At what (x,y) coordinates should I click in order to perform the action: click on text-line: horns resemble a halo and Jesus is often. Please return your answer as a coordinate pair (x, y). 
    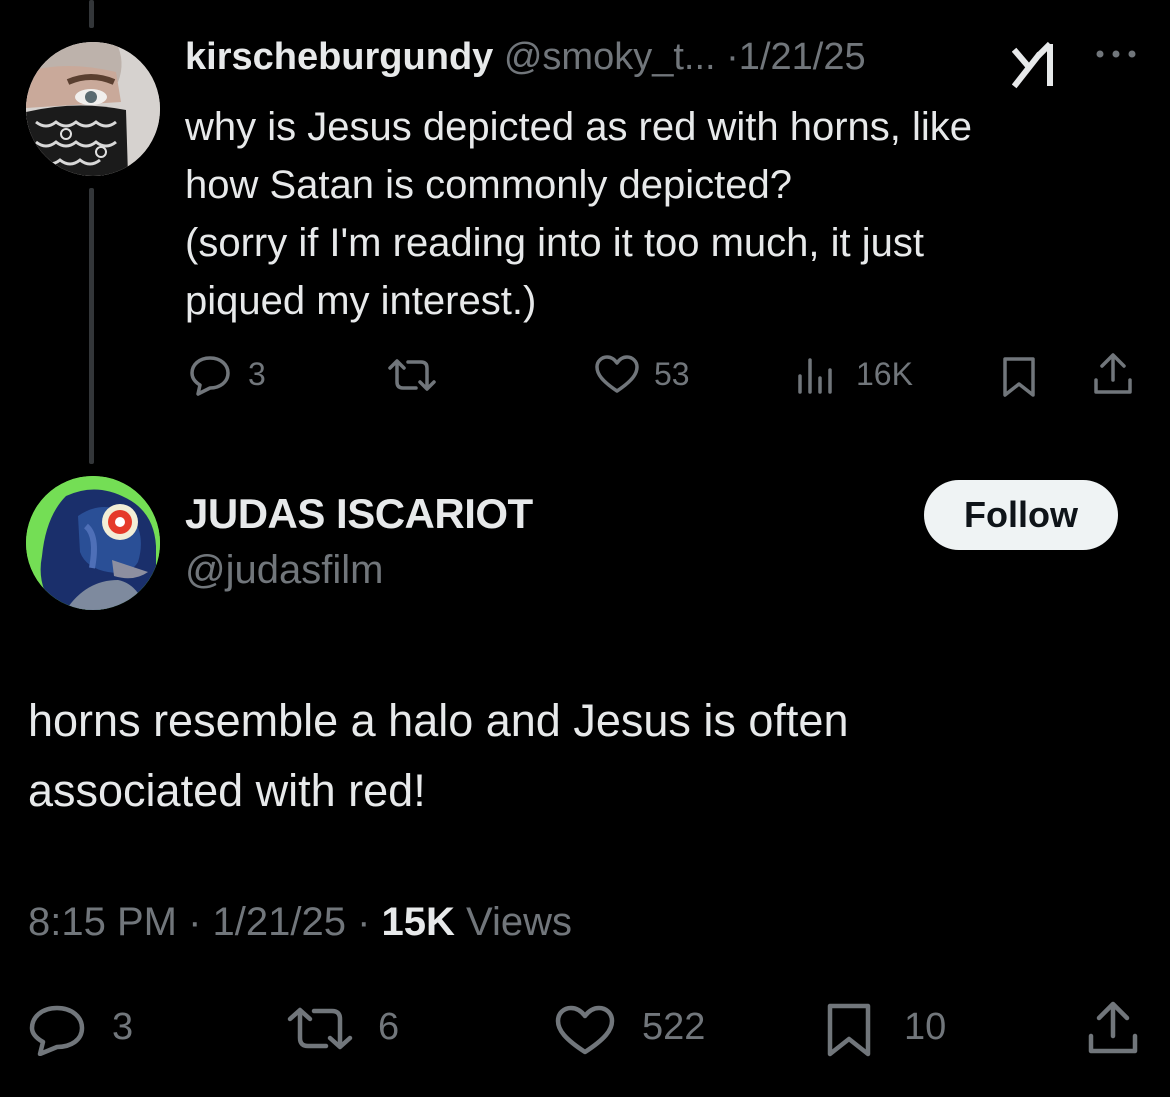
    Looking at the image, I should click on (438, 720).